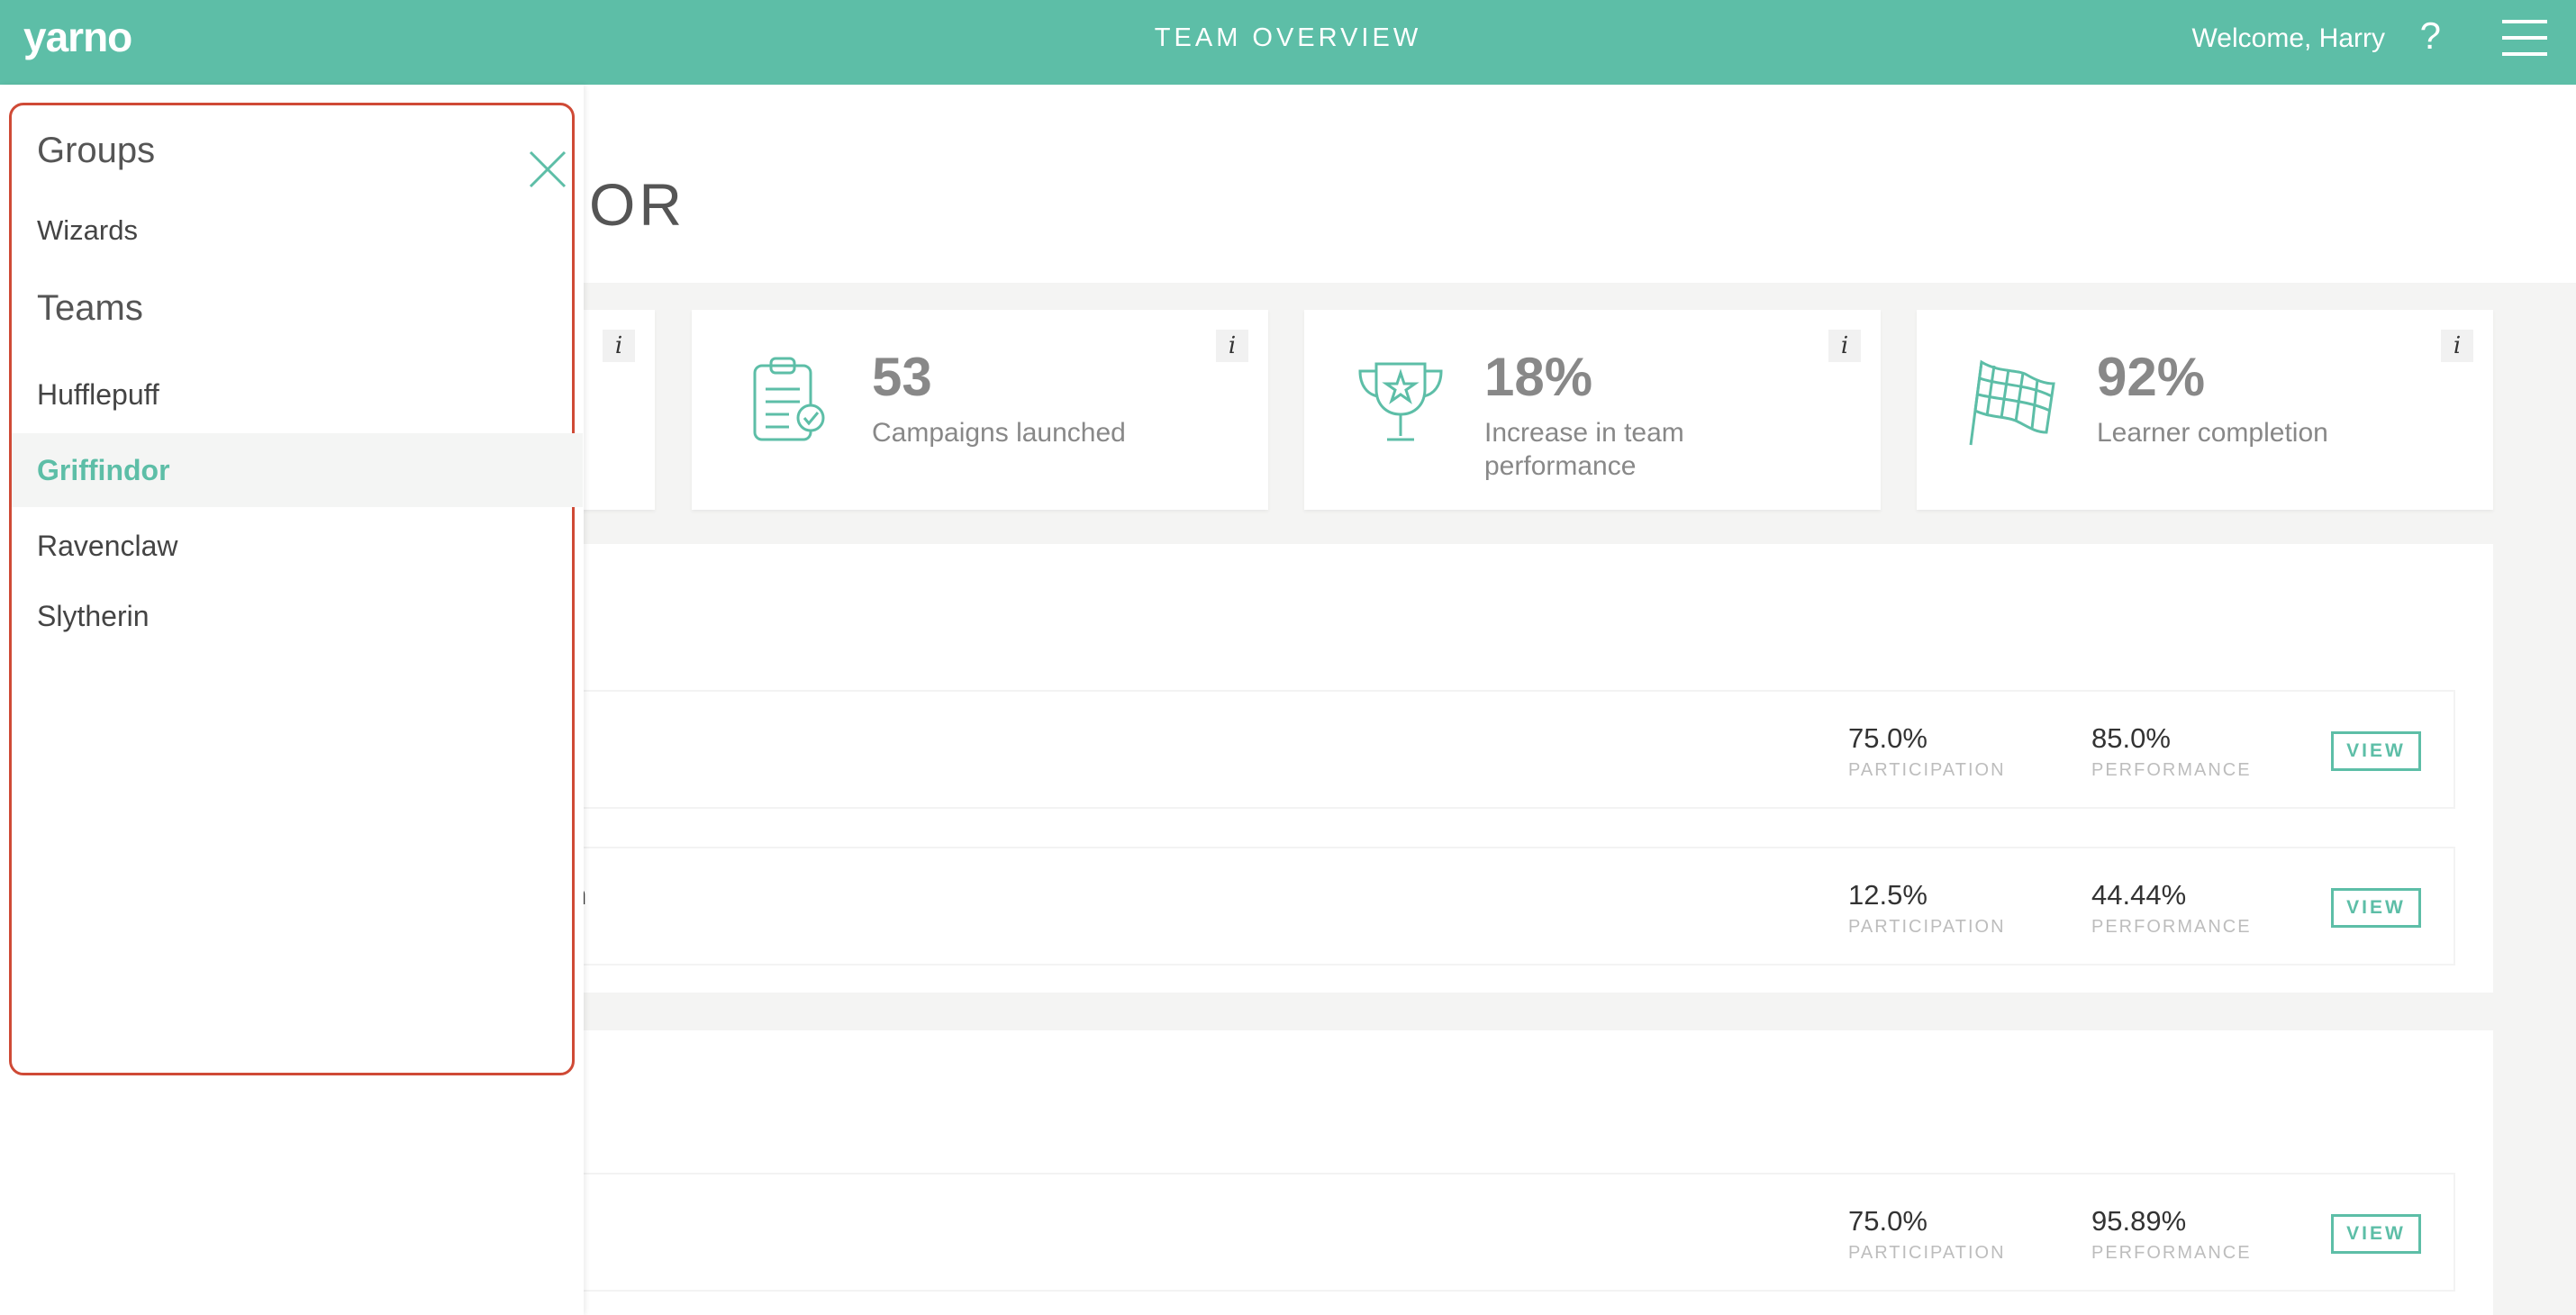  Describe the element at coordinates (2131, 738) in the screenshot. I see `performance-value: 85.0%` at that location.